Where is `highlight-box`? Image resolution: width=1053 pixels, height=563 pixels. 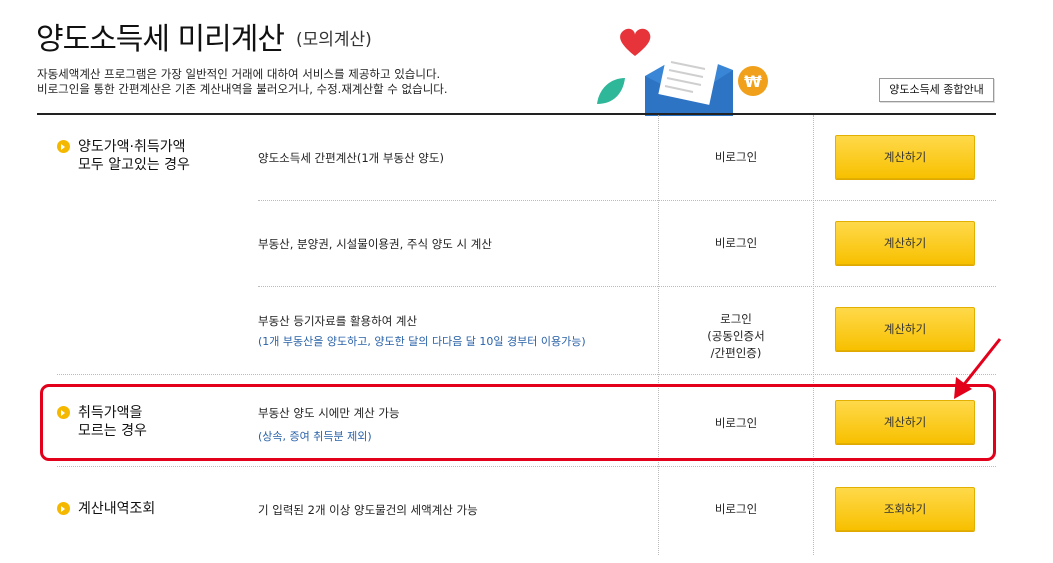 highlight-box is located at coordinates (518, 422).